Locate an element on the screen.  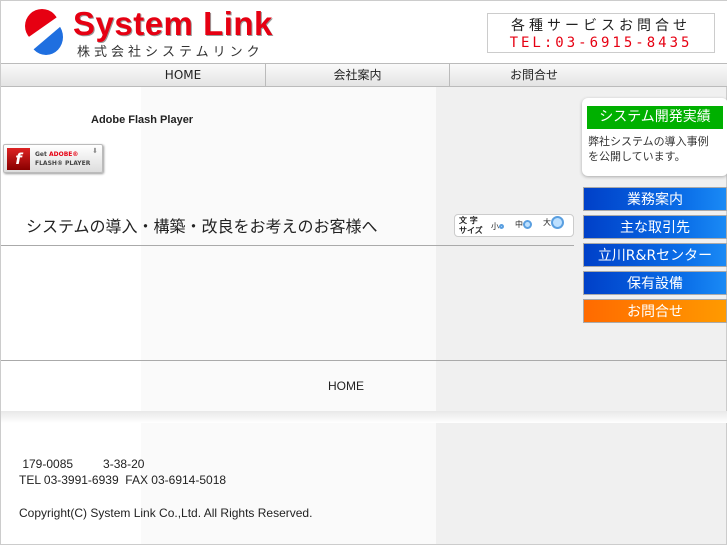
side-contact: お問合せ is located at coordinates (655, 311).